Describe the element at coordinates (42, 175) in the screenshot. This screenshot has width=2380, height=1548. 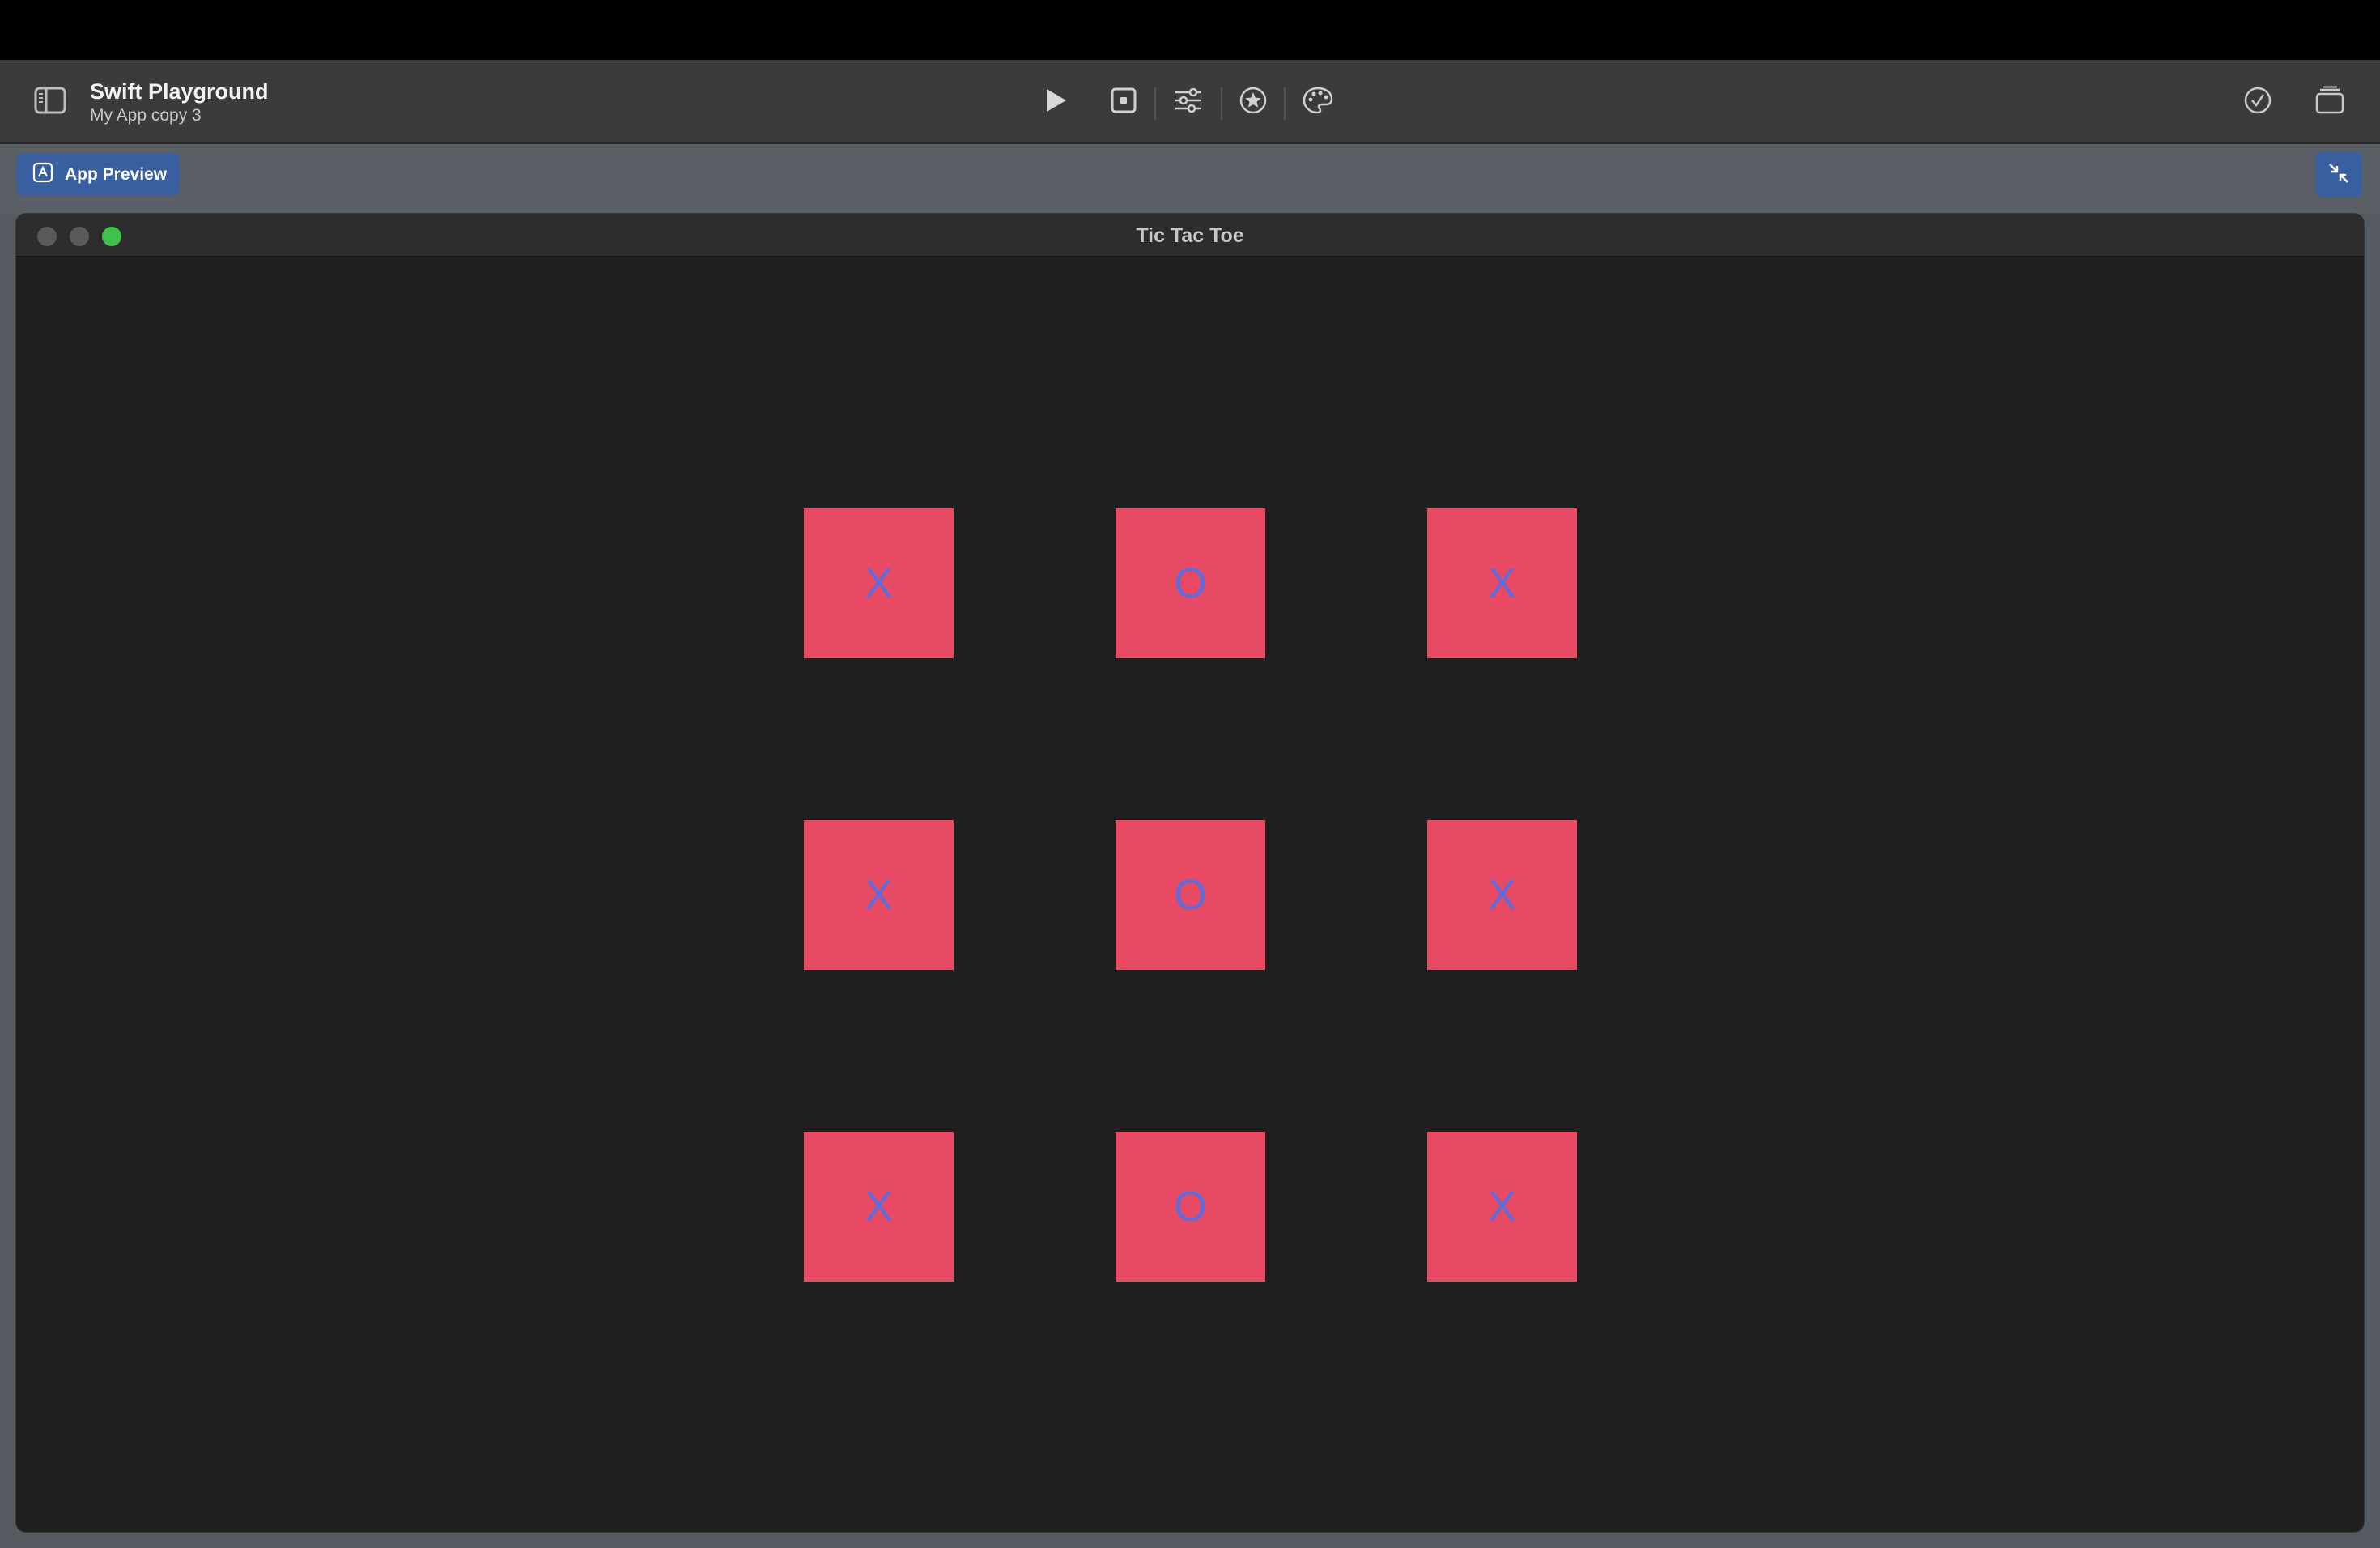
I see `app-preview-icon` at that location.